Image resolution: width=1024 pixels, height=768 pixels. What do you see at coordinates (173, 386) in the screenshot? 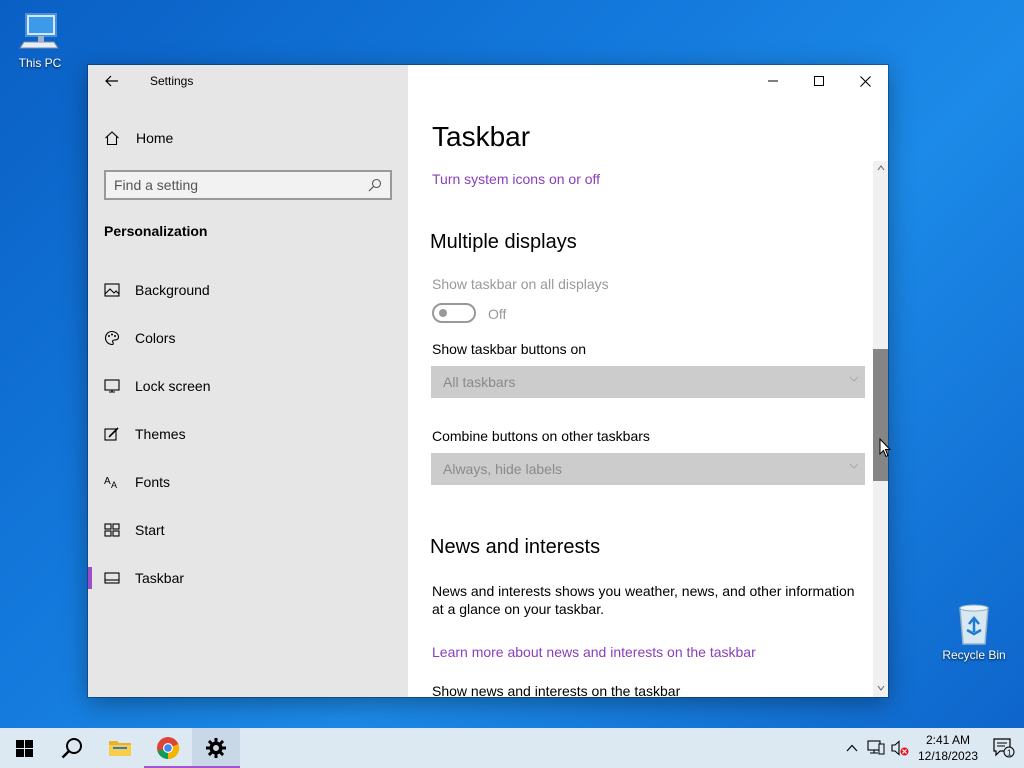
I see `sidebar-item-label: Lock screen` at bounding box center [173, 386].